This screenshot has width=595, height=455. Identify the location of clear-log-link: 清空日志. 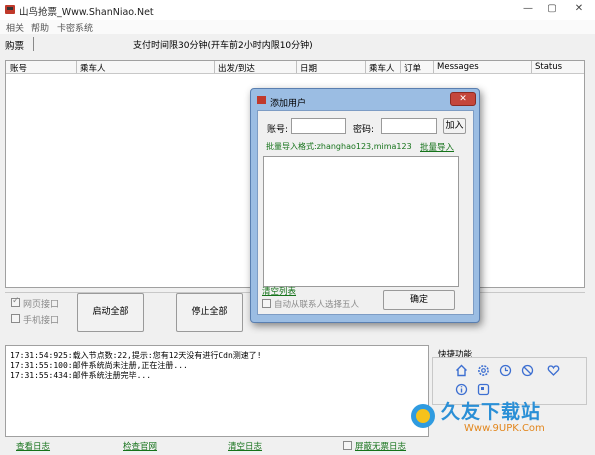
(245, 446).